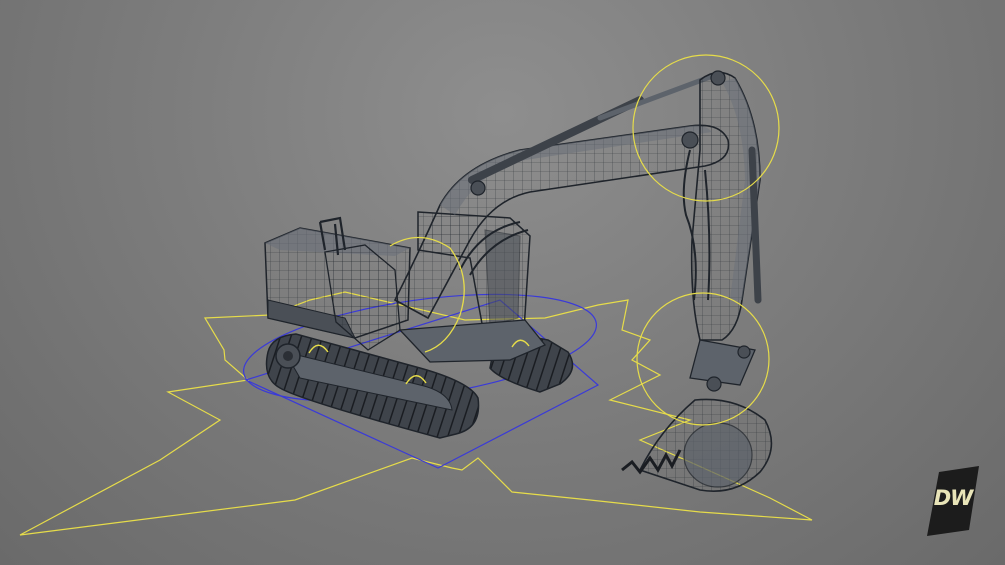 The image size is (1005, 565). I want to click on arm-top-pin, so click(718, 78).